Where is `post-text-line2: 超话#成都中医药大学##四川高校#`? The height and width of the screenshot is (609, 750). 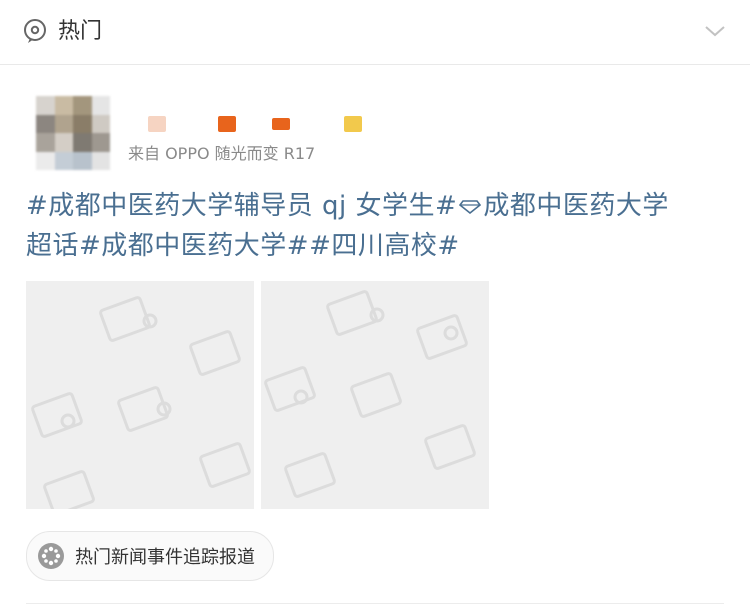 post-text-line2: 超话#成都中医药大学##四川高校# is located at coordinates (243, 246).